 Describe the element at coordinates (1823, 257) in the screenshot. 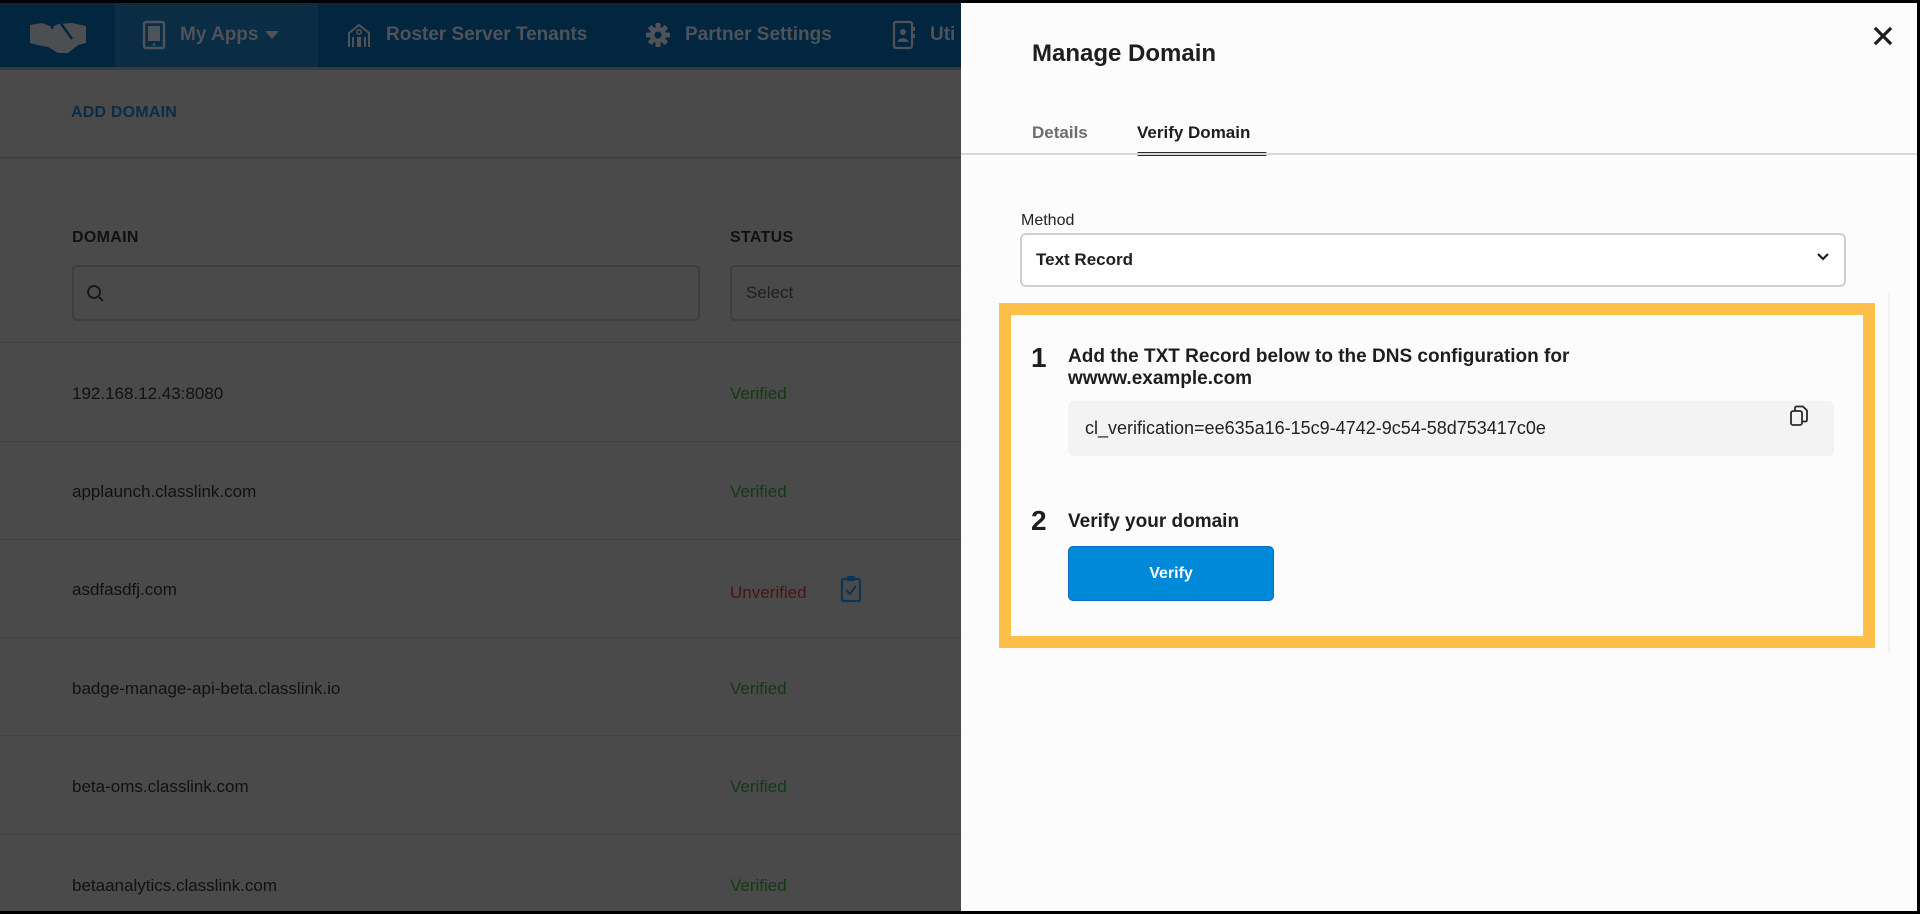

I see `chevron-down-icon` at that location.